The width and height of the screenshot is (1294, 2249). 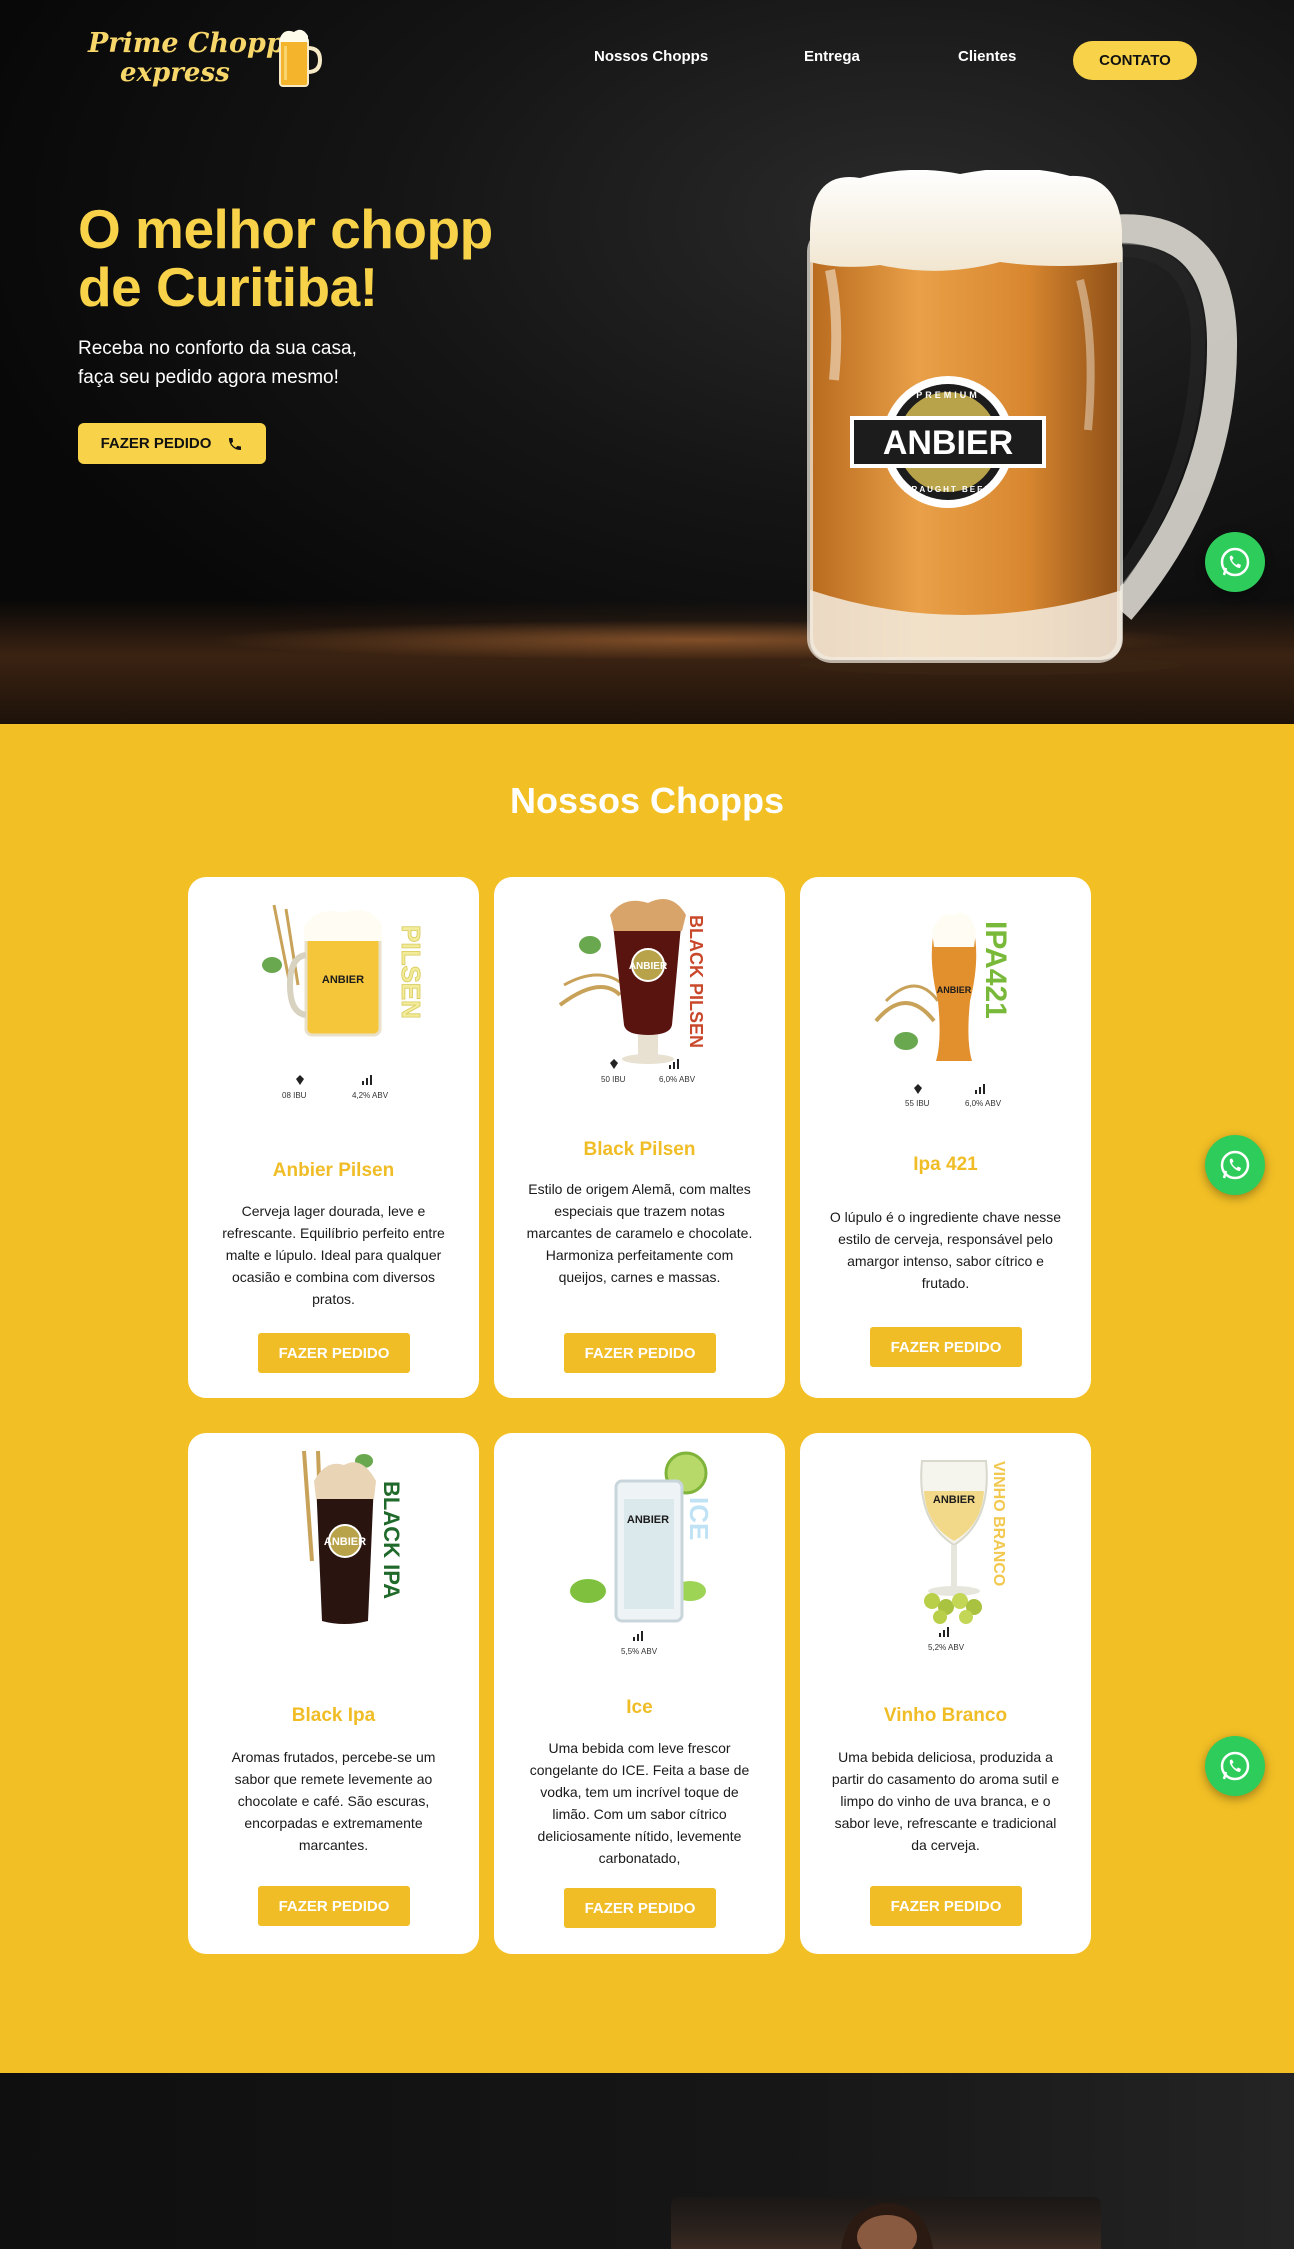 I want to click on hero-order-label: FAZER PEDIDO, so click(x=156, y=443).